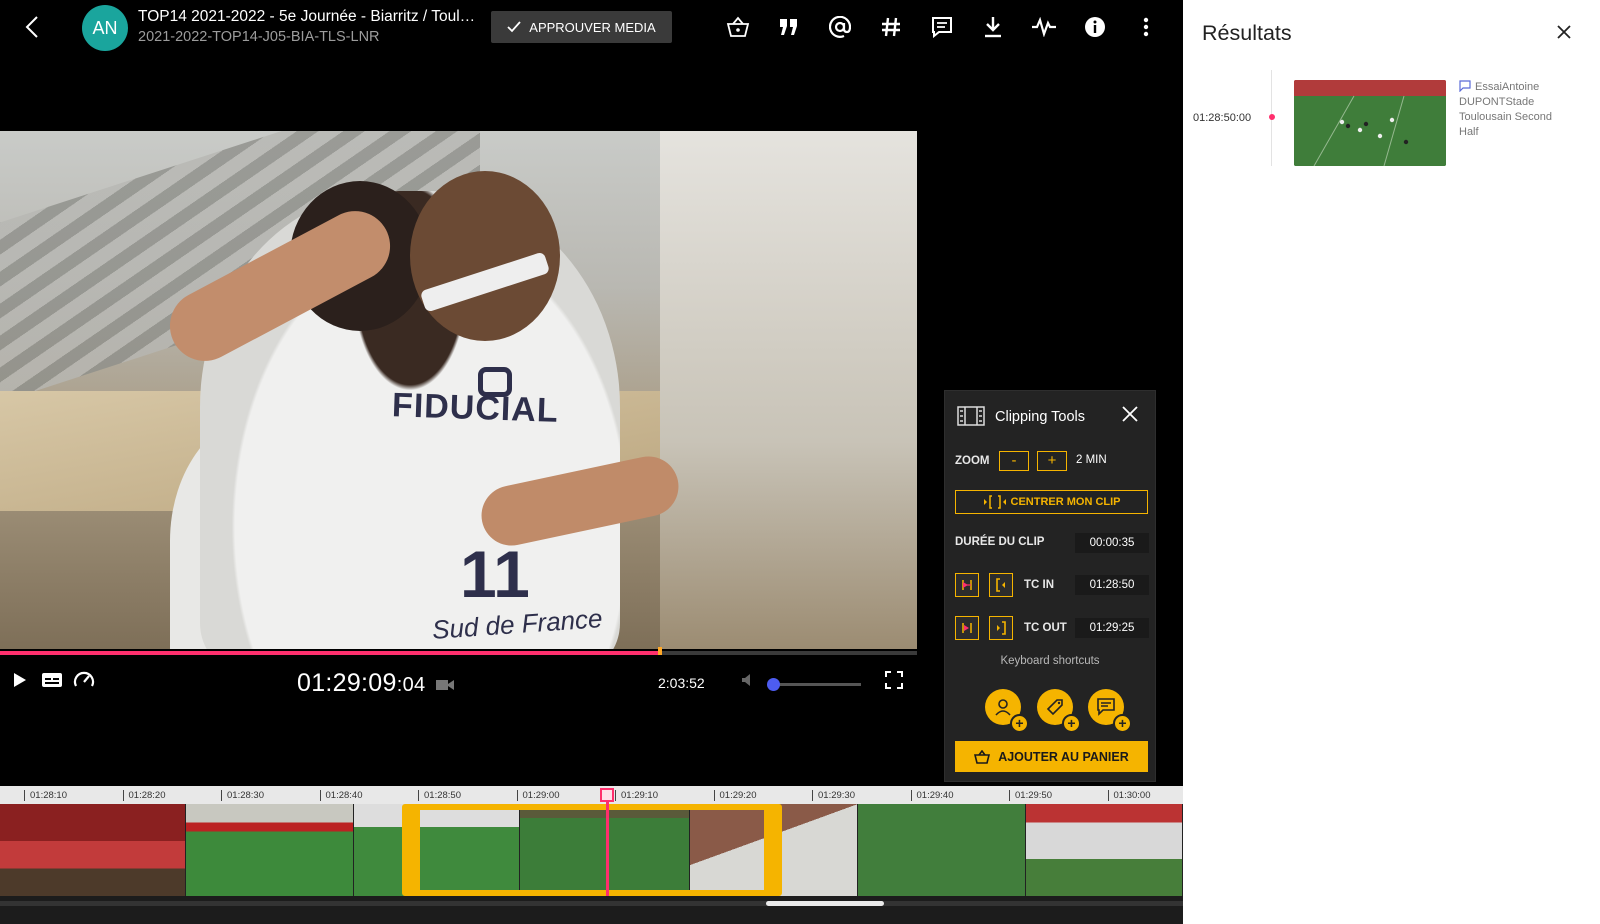 This screenshot has height=924, width=1600. I want to click on mute-button, so click(748, 680).